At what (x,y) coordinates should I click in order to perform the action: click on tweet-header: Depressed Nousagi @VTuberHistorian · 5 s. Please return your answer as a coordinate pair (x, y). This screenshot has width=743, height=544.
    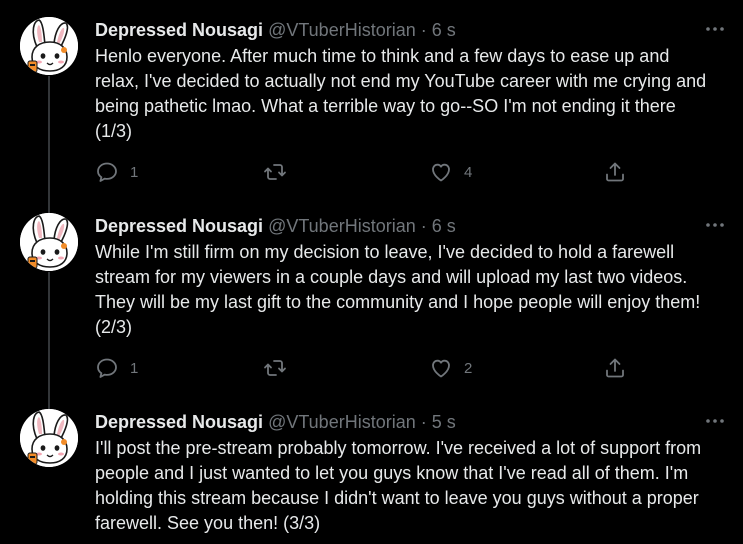
    Looking at the image, I should click on (275, 422).